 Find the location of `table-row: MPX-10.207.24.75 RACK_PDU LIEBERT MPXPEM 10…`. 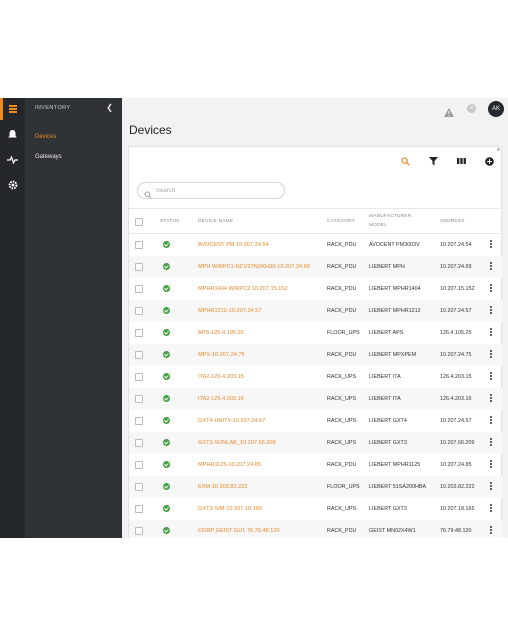

table-row: MPX-10.207.24.75 RACK_PDU LIEBERT MPXPEM 10… is located at coordinates (316, 355).